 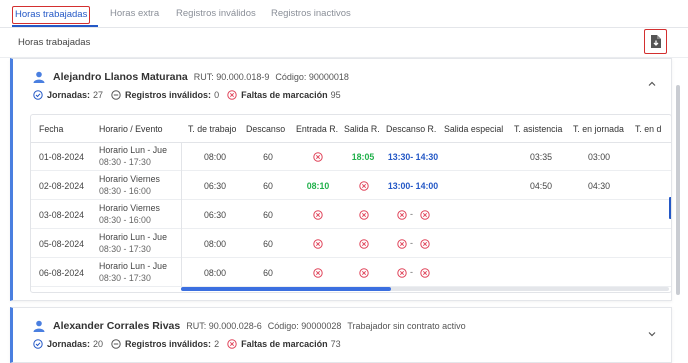 What do you see at coordinates (406, 326) in the screenshot?
I see `worker-contract-note: Trabajador sin contrato activo` at bounding box center [406, 326].